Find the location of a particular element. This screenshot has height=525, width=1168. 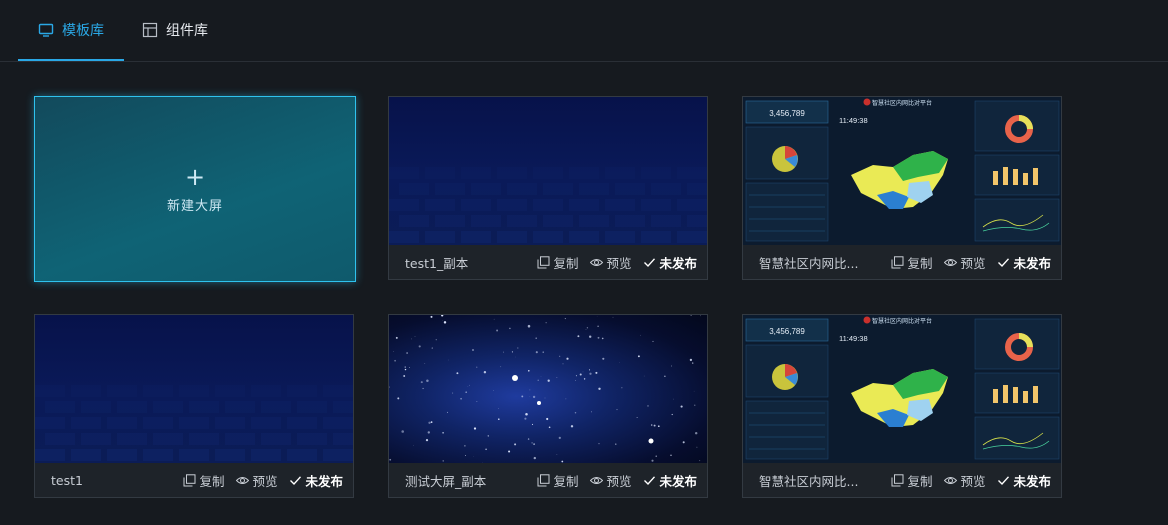

card-footer: 测试大屏_副本 复制 预览 未发布 is located at coordinates (548, 480).